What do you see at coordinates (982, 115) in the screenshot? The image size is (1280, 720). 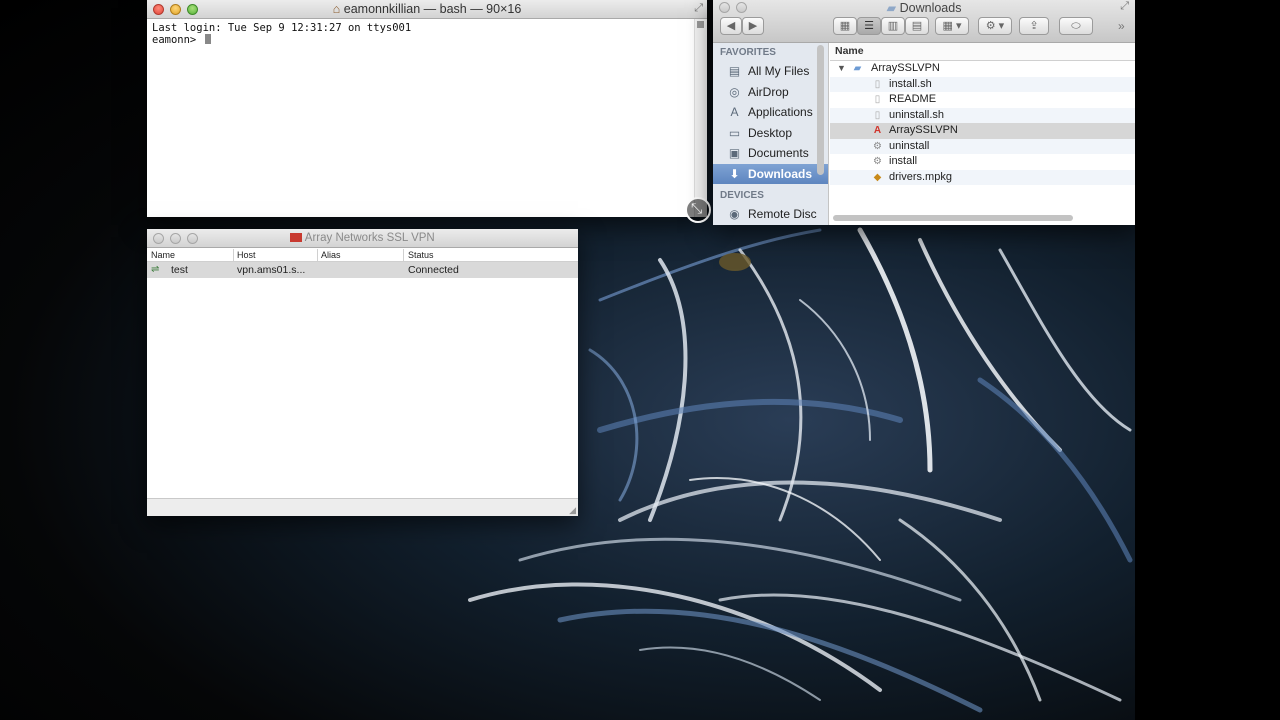 I see `list-item: ▯ uninstall.sh` at bounding box center [982, 115].